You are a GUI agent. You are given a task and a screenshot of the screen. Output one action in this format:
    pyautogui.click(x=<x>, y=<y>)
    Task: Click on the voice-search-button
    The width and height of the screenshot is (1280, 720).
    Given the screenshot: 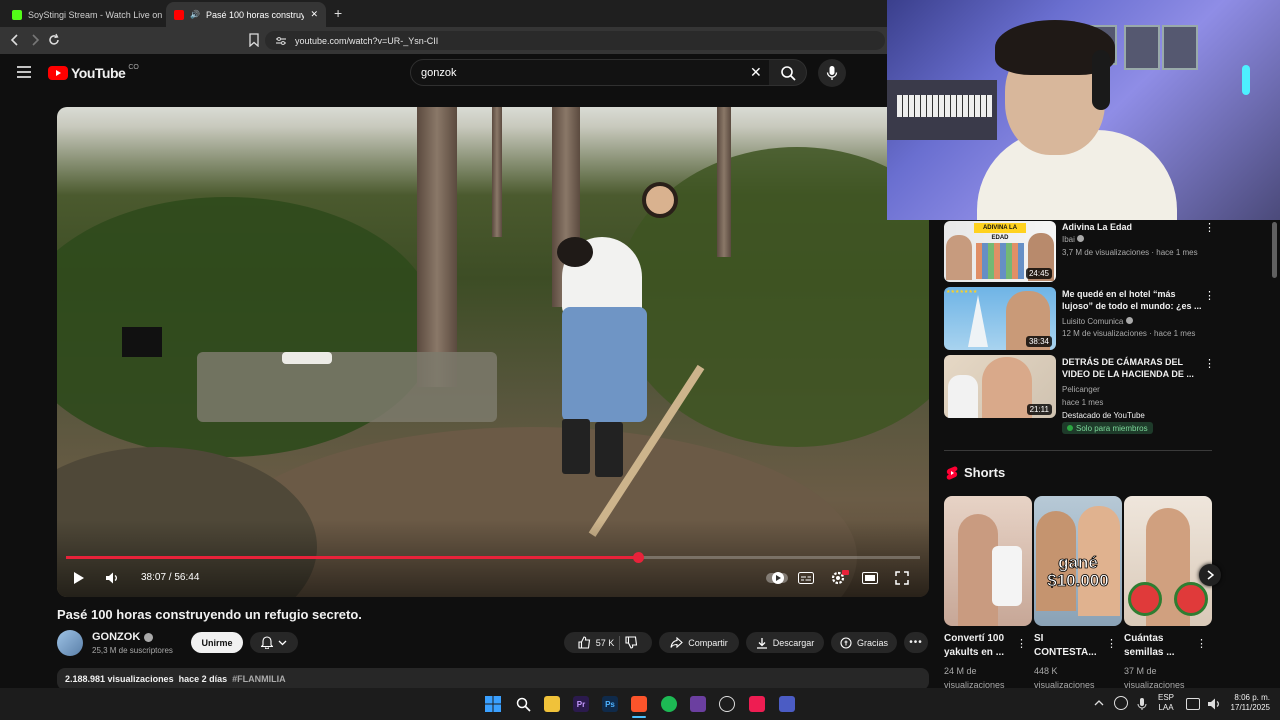 What is the action you would take?
    pyautogui.click(x=832, y=73)
    